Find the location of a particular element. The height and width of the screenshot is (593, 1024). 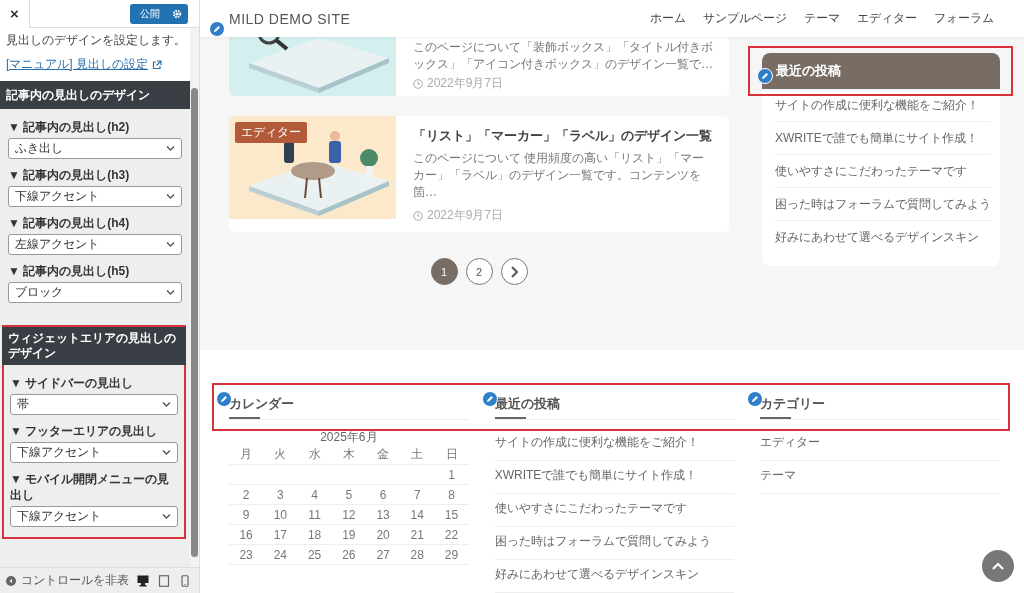

description-text: 見出しのデザインを設定します。 is located at coordinates (95, 40).